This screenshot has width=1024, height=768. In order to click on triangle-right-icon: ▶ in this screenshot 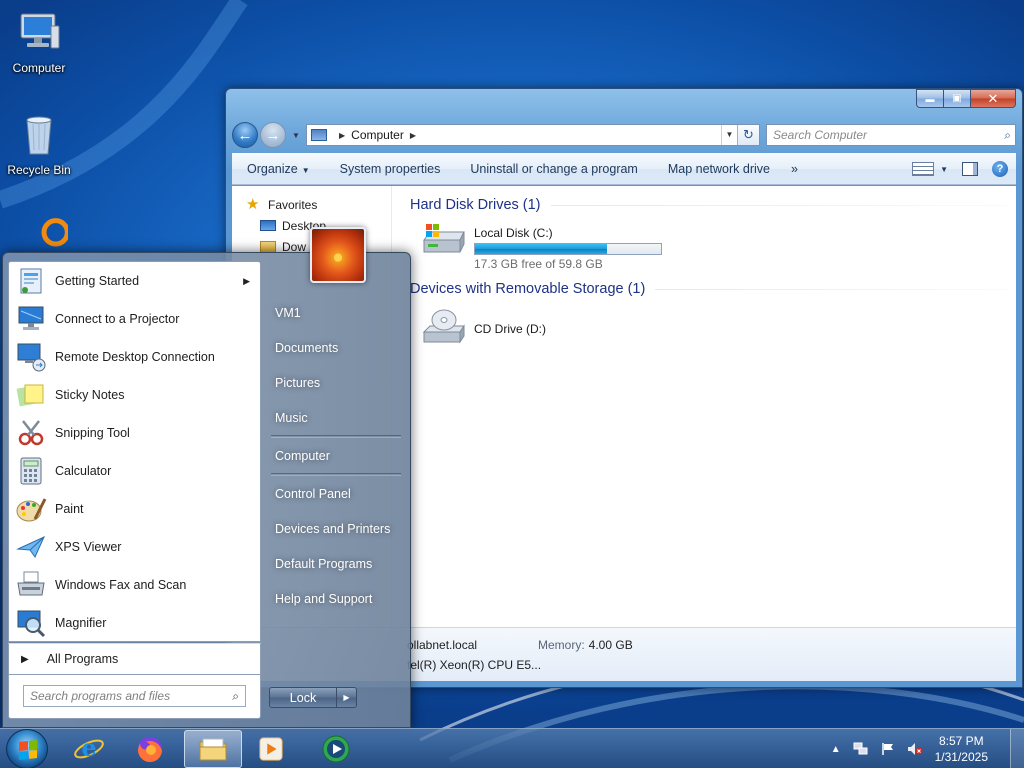, I will do `click(25, 659)`.